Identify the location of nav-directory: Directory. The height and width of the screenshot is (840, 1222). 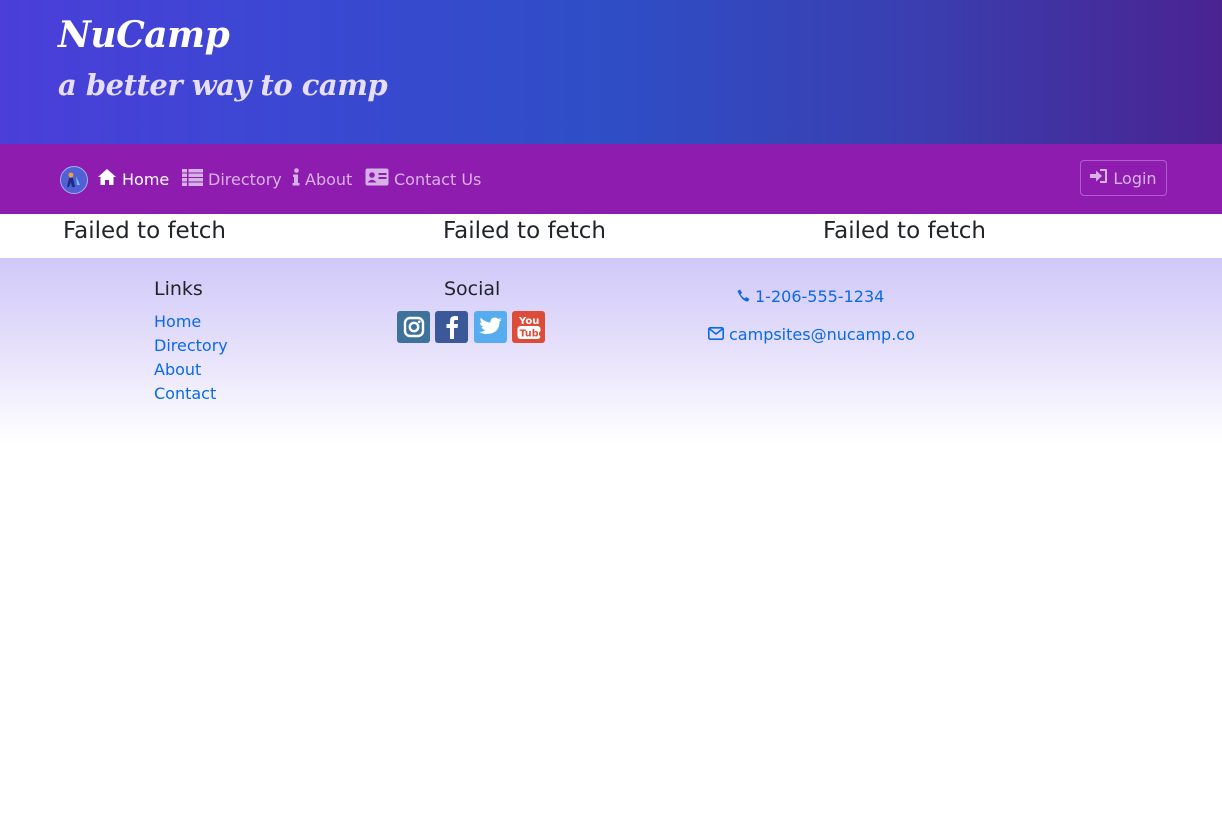
(232, 179).